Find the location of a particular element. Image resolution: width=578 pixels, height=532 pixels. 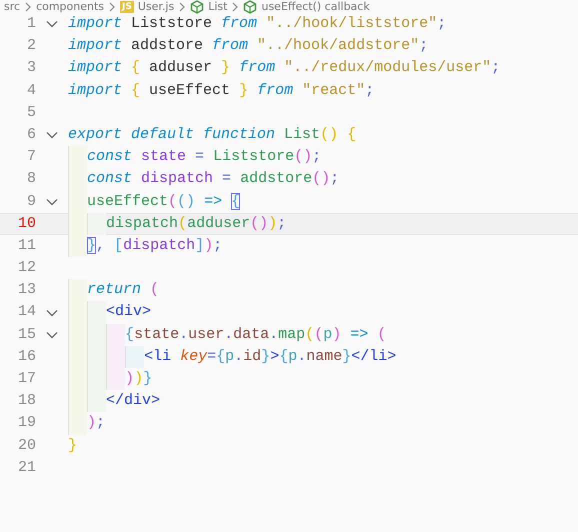

line-number: 14 is located at coordinates (26, 312).